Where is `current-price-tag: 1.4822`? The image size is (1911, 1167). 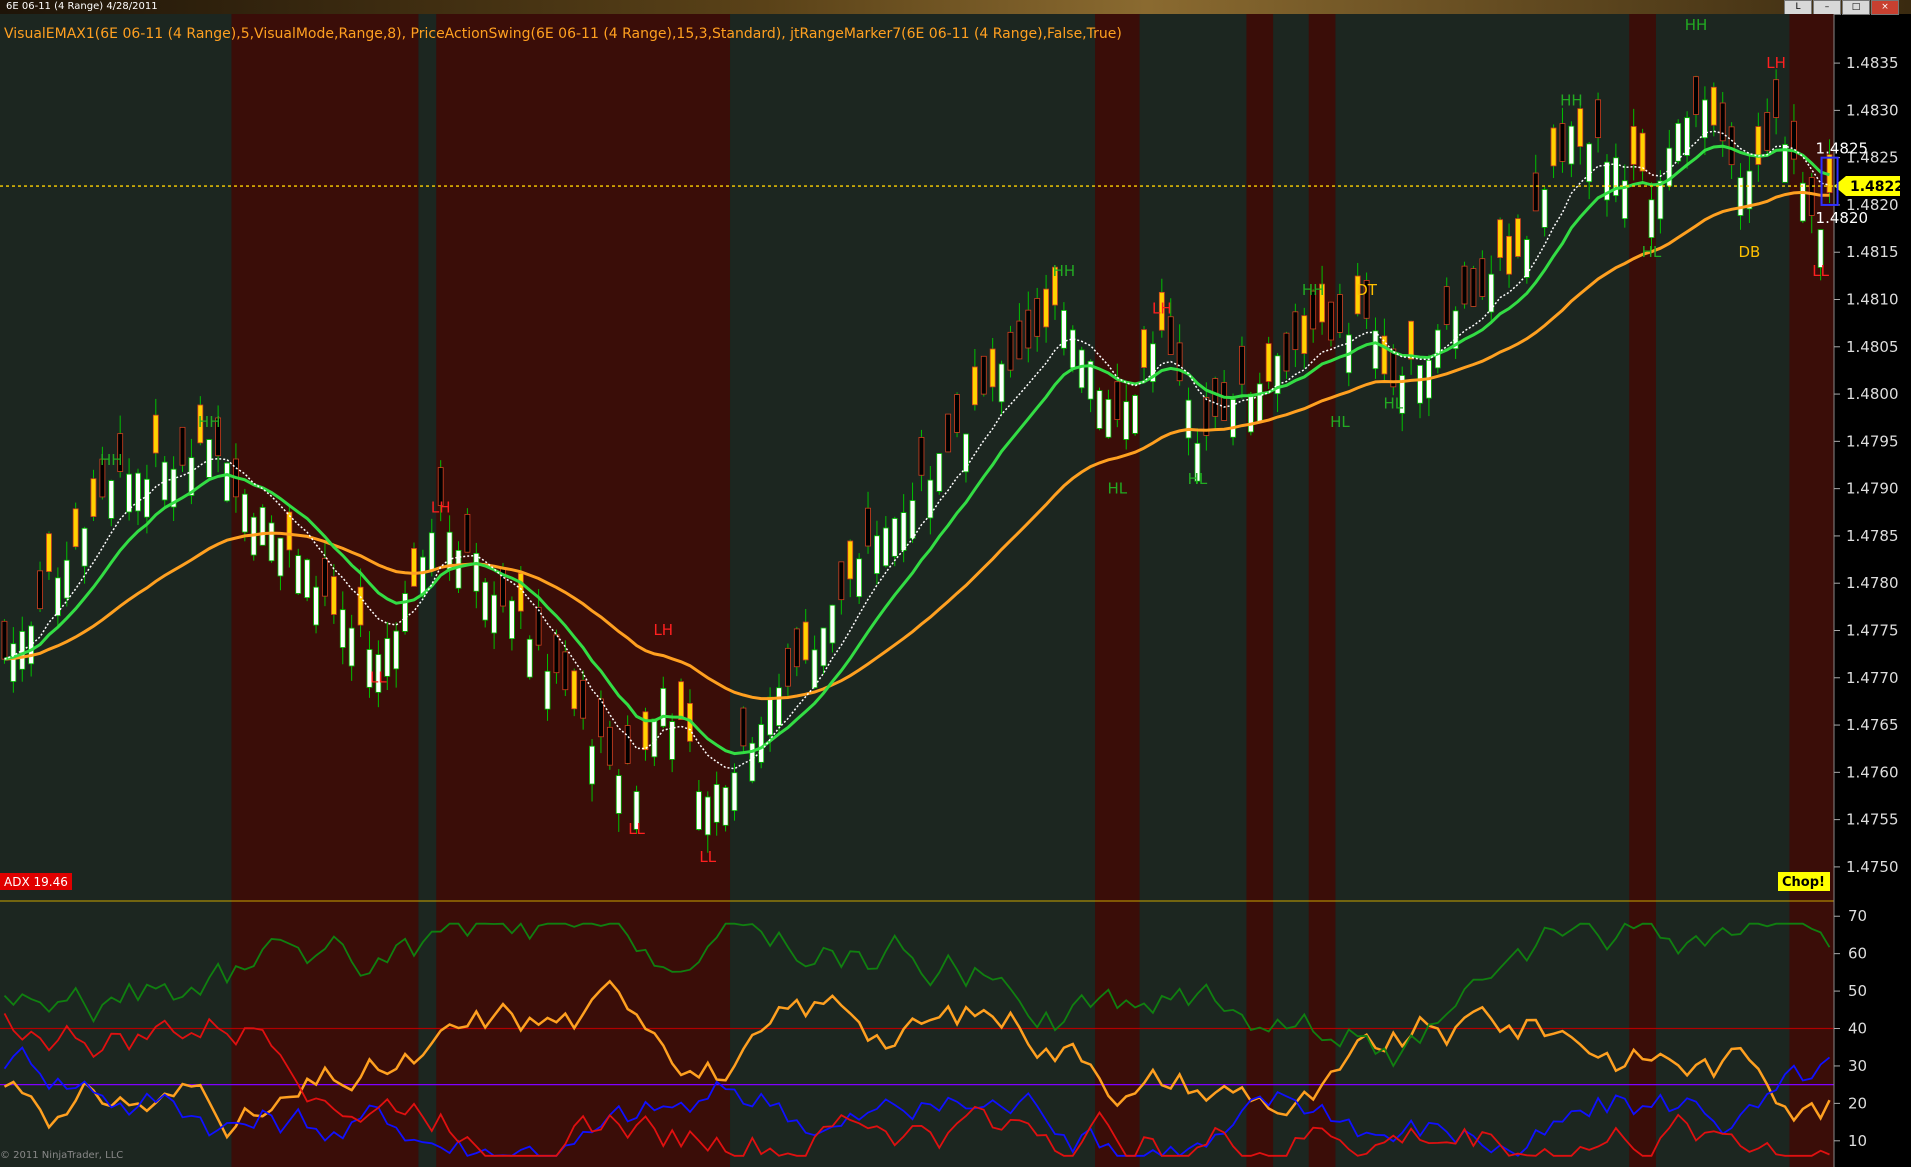 current-price-tag: 1.4822 is located at coordinates (1869, 186).